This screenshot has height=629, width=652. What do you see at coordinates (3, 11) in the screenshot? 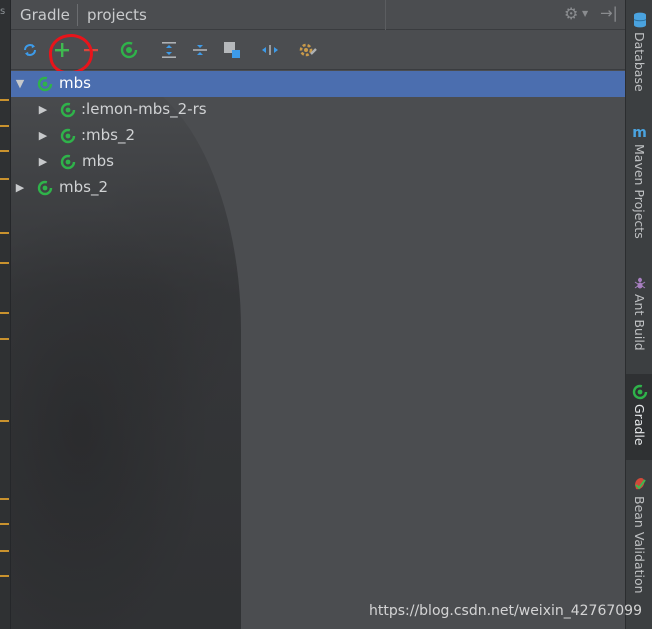
I see `gutter-glyph: s` at bounding box center [3, 11].